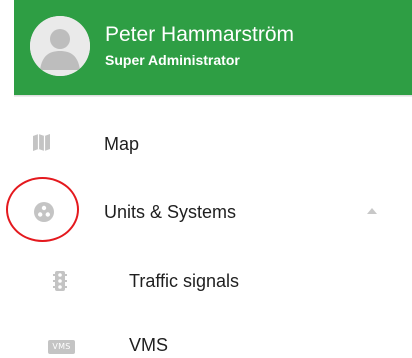  What do you see at coordinates (61, 347) in the screenshot?
I see `vms-icon: VMS` at bounding box center [61, 347].